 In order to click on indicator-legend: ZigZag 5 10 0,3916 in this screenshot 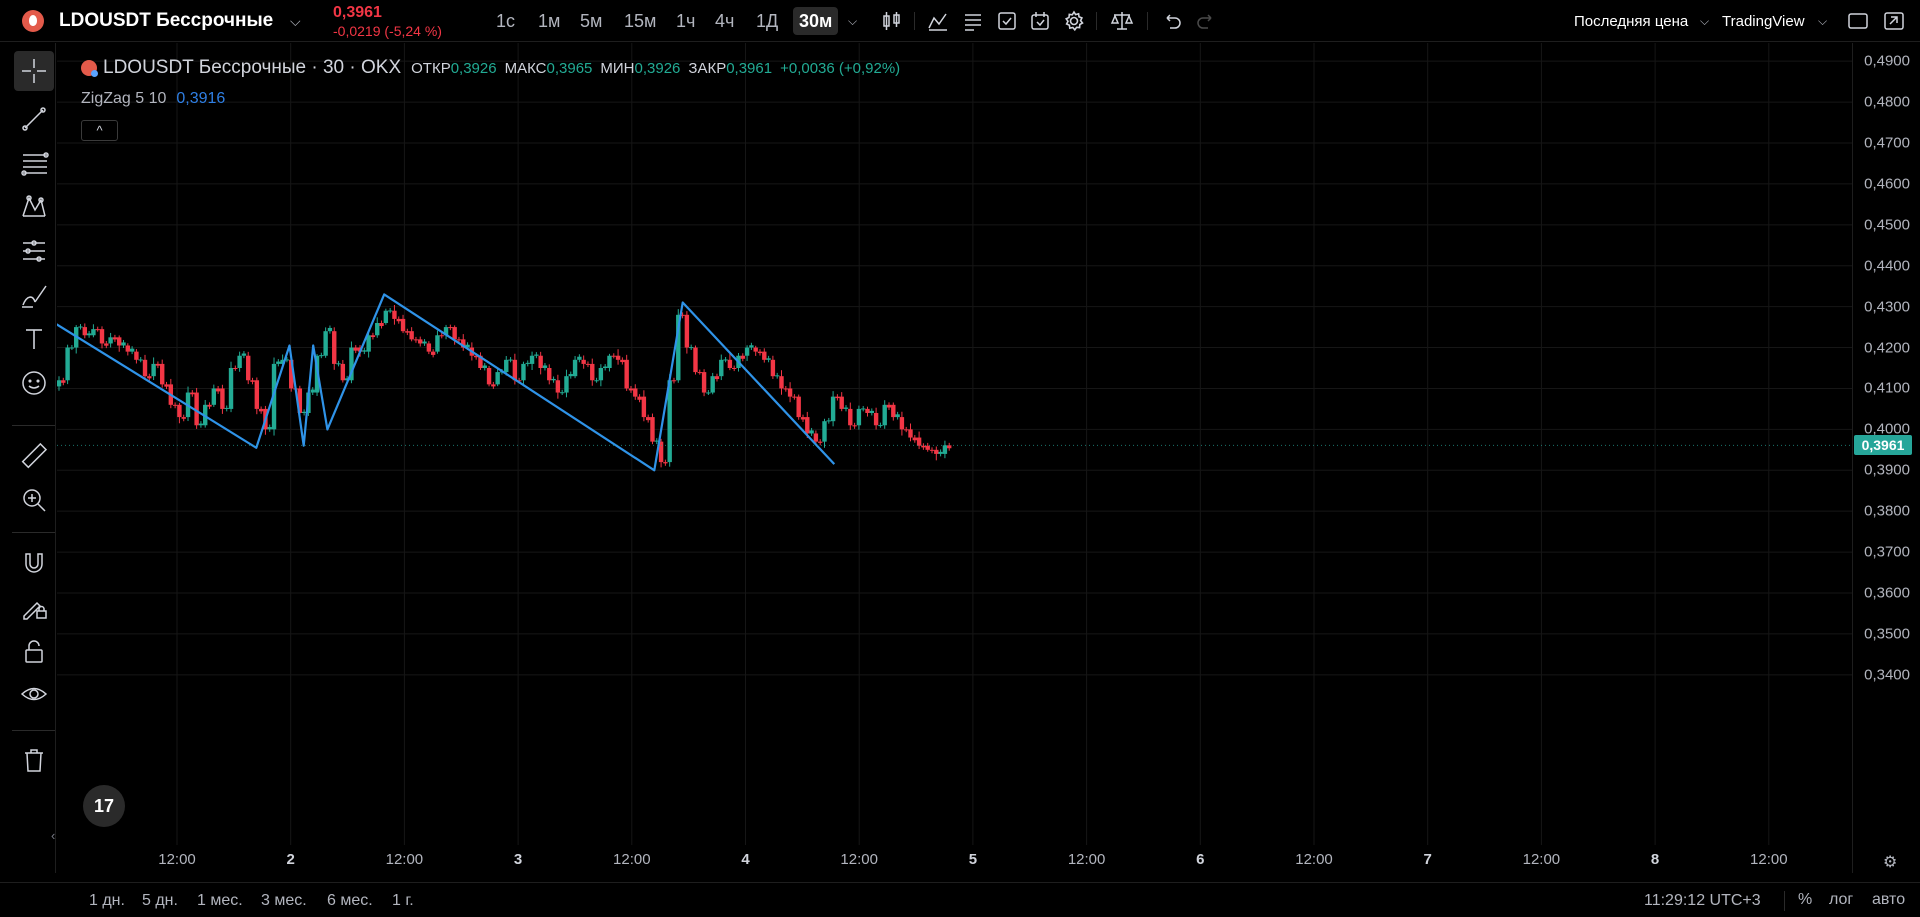, I will do `click(153, 99)`.